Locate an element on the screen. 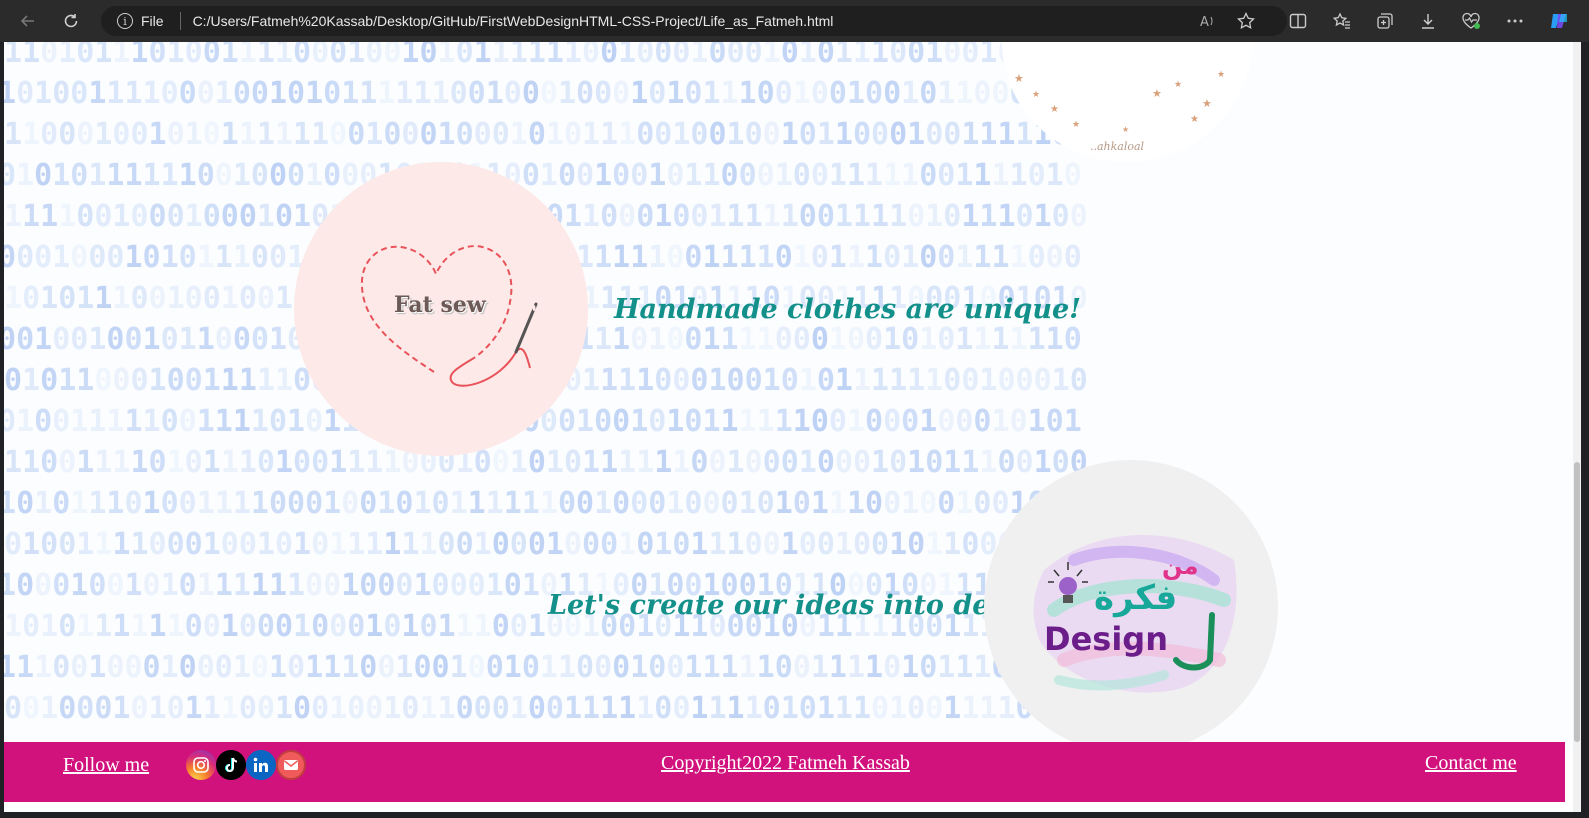  address-divider is located at coordinates (180, 21).